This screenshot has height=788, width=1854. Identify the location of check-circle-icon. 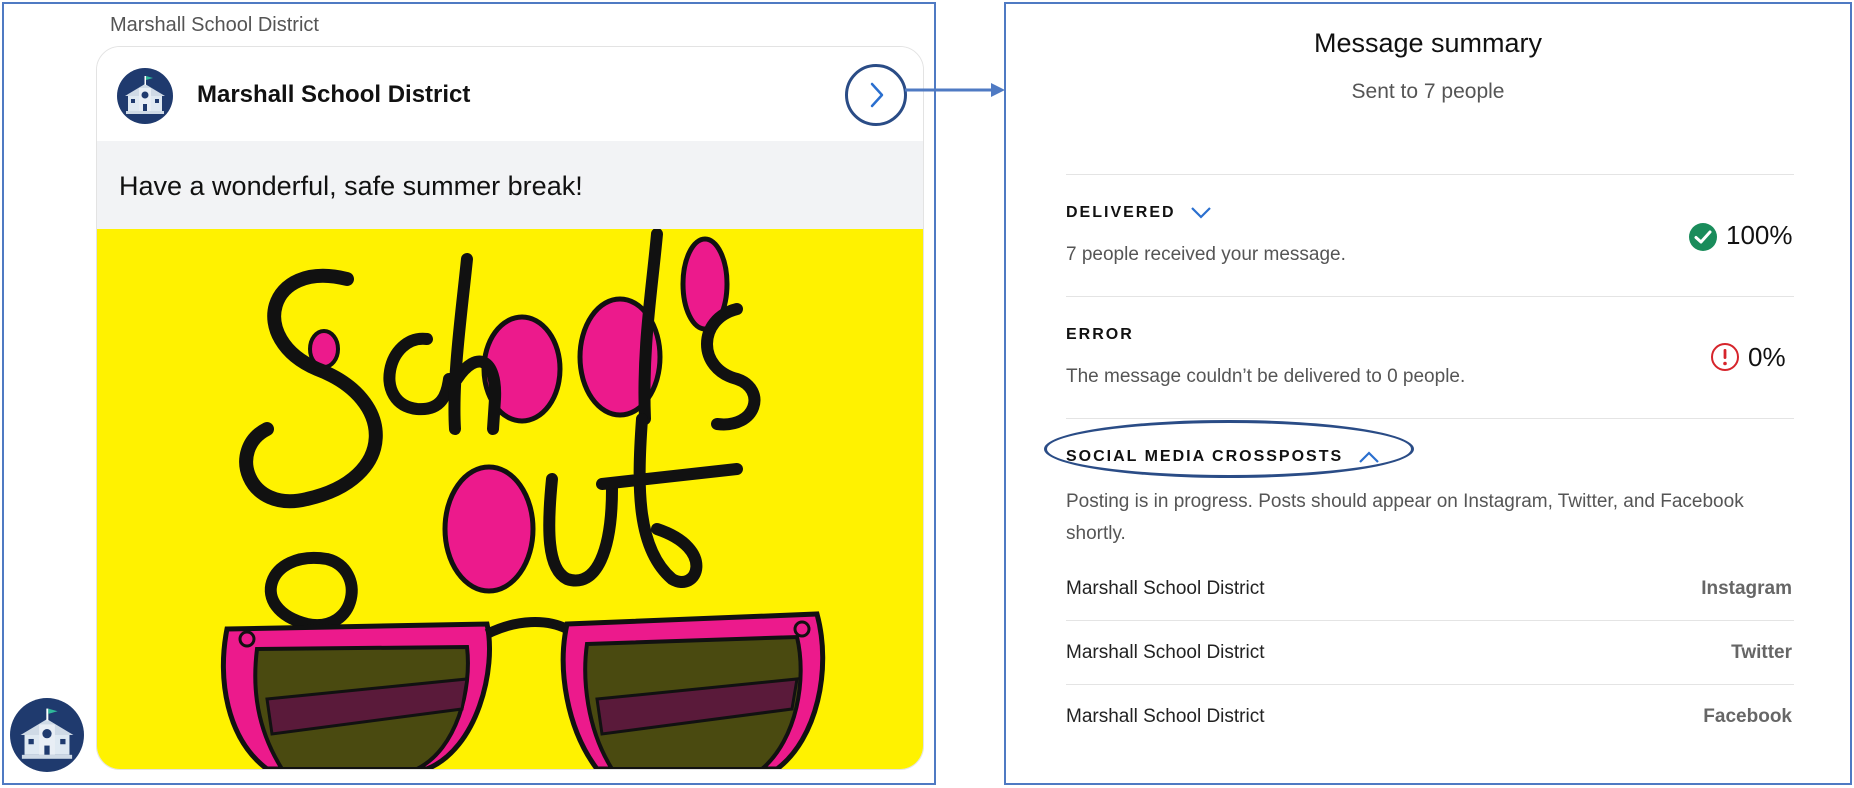
(1703, 237).